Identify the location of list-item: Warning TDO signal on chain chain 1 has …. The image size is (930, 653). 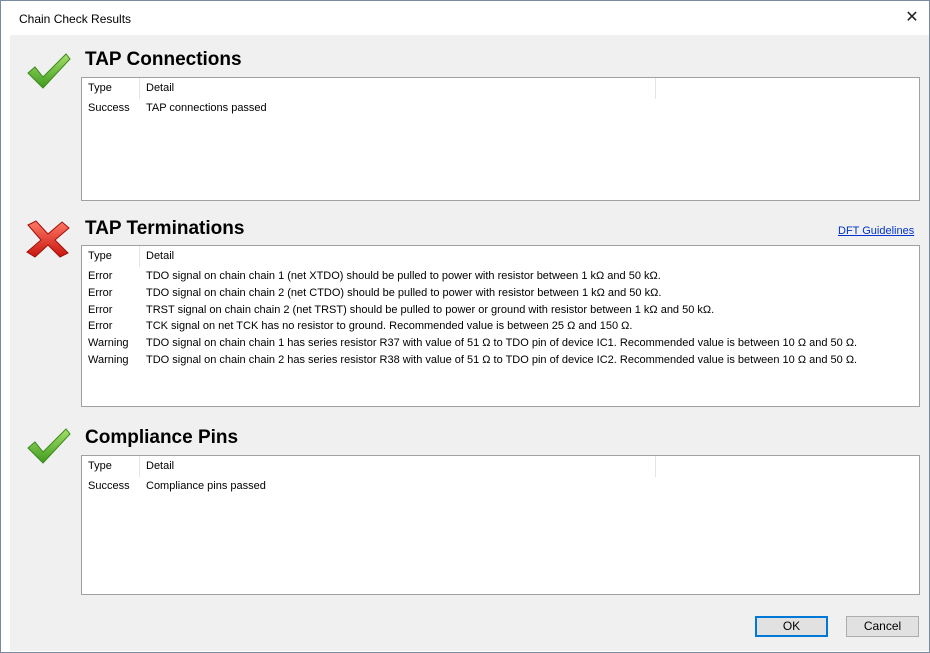
(500, 343).